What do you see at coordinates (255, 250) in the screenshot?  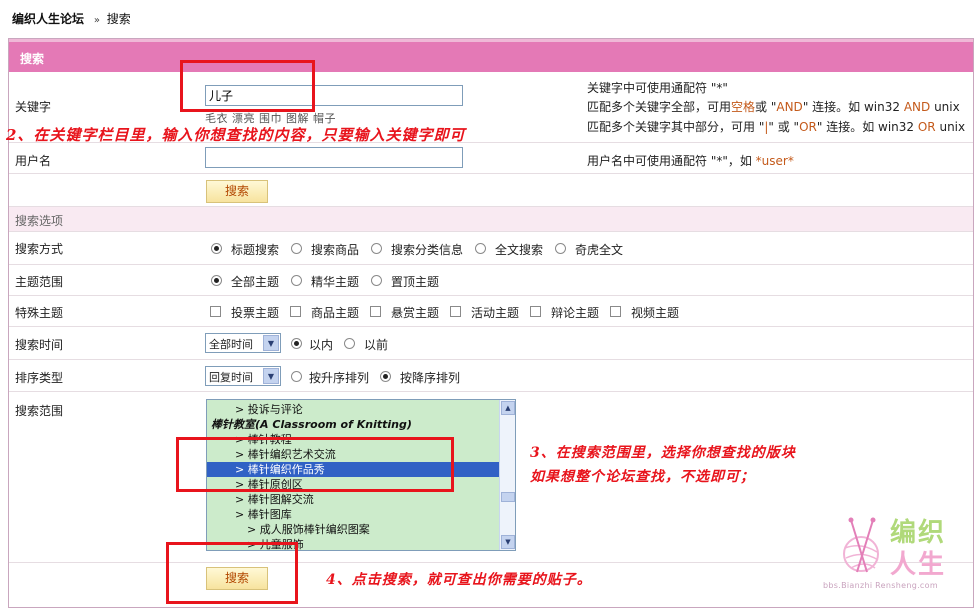 I see `mode-option-title: 标题搜索` at bounding box center [255, 250].